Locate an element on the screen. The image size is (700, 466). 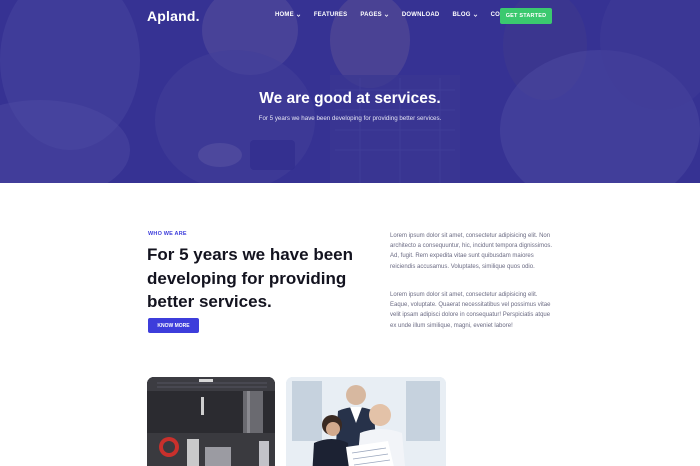
nav-item-blog: BLOG is located at coordinates (464, 15).